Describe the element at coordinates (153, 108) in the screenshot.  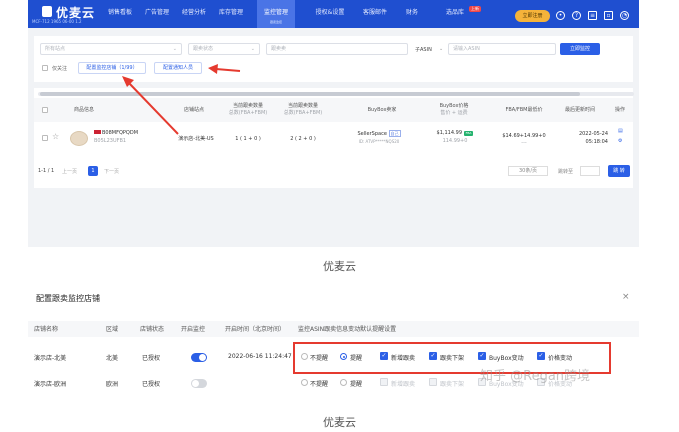
I see `arrow-to-config-shops` at that location.